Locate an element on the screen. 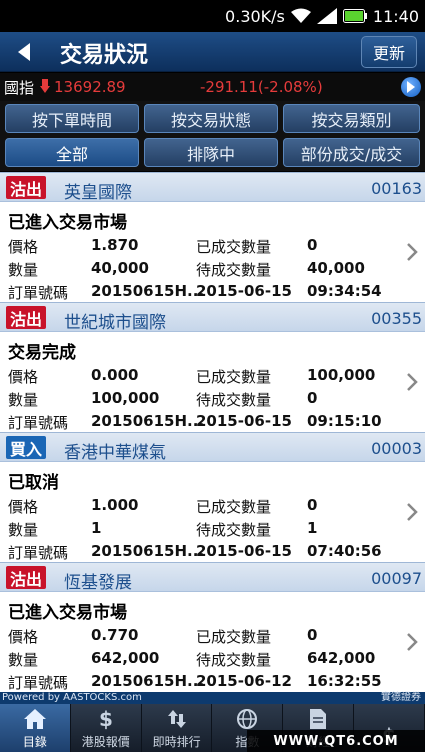  order-header: 沽出 英皇國際 00163 is located at coordinates (212, 187).